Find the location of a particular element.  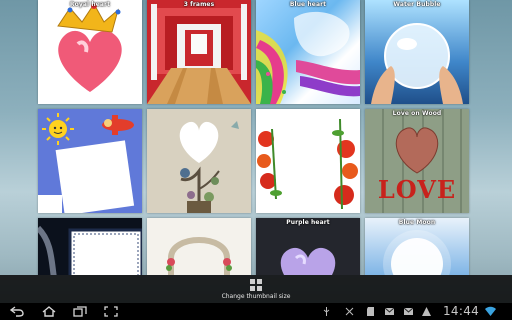

blue-heart-art is located at coordinates (308, 57).